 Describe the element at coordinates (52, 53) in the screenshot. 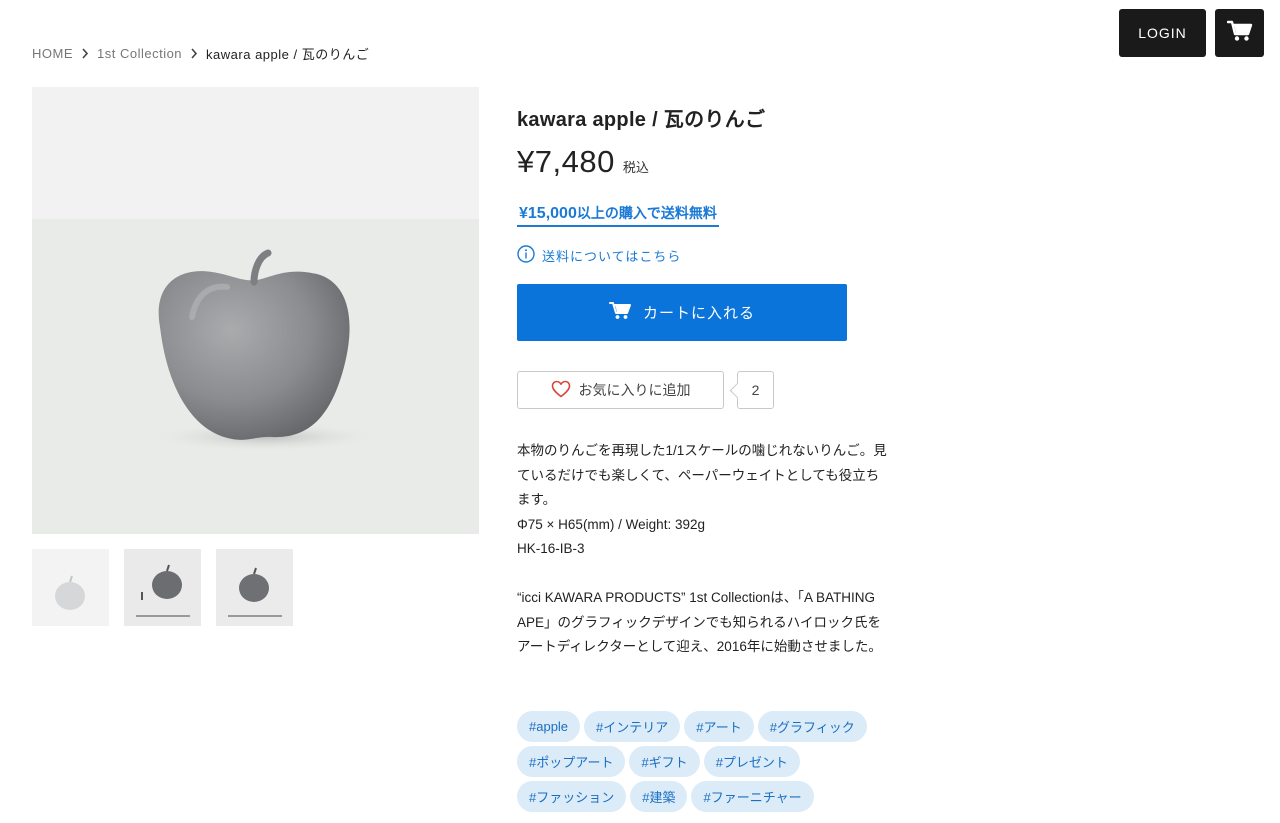

I see `breadcrumb-home: HOME` at that location.